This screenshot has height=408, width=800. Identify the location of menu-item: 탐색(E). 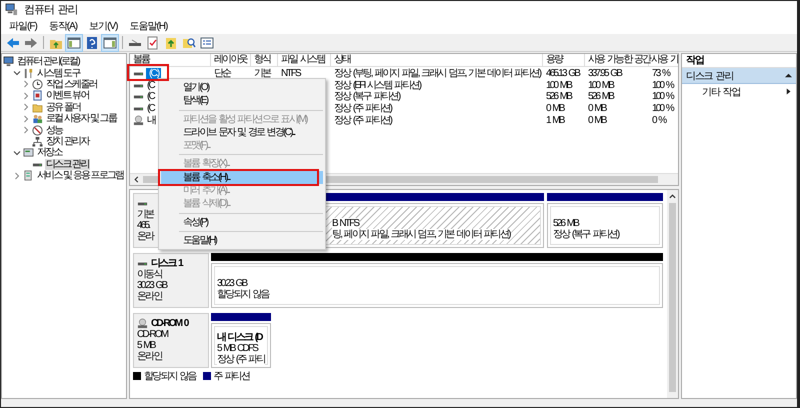
(242, 101).